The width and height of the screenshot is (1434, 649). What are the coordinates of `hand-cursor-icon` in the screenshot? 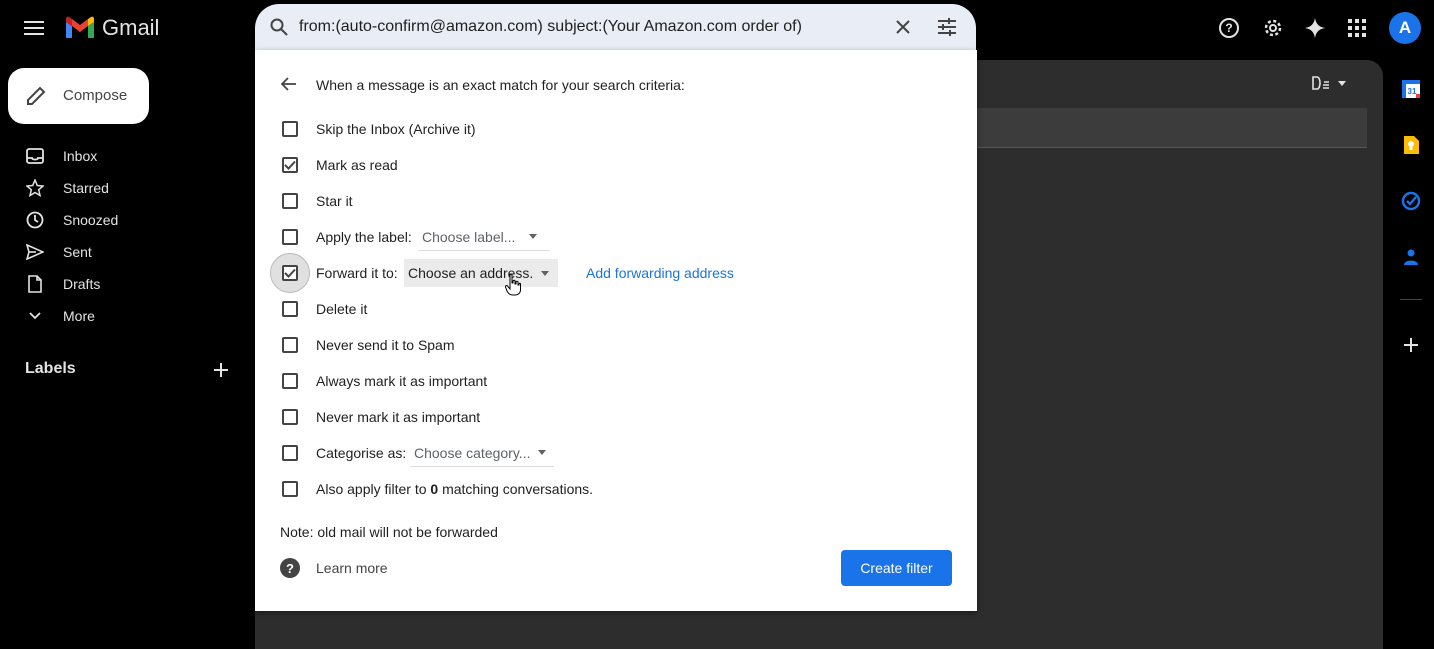 It's located at (513, 285).